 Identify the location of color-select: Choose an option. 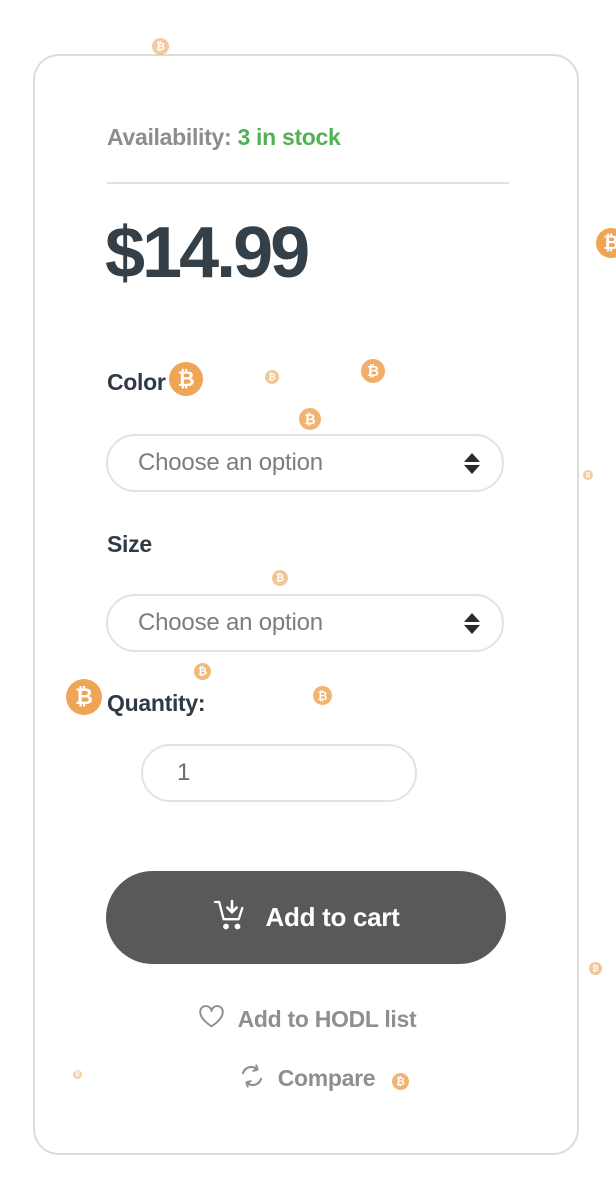
(305, 463).